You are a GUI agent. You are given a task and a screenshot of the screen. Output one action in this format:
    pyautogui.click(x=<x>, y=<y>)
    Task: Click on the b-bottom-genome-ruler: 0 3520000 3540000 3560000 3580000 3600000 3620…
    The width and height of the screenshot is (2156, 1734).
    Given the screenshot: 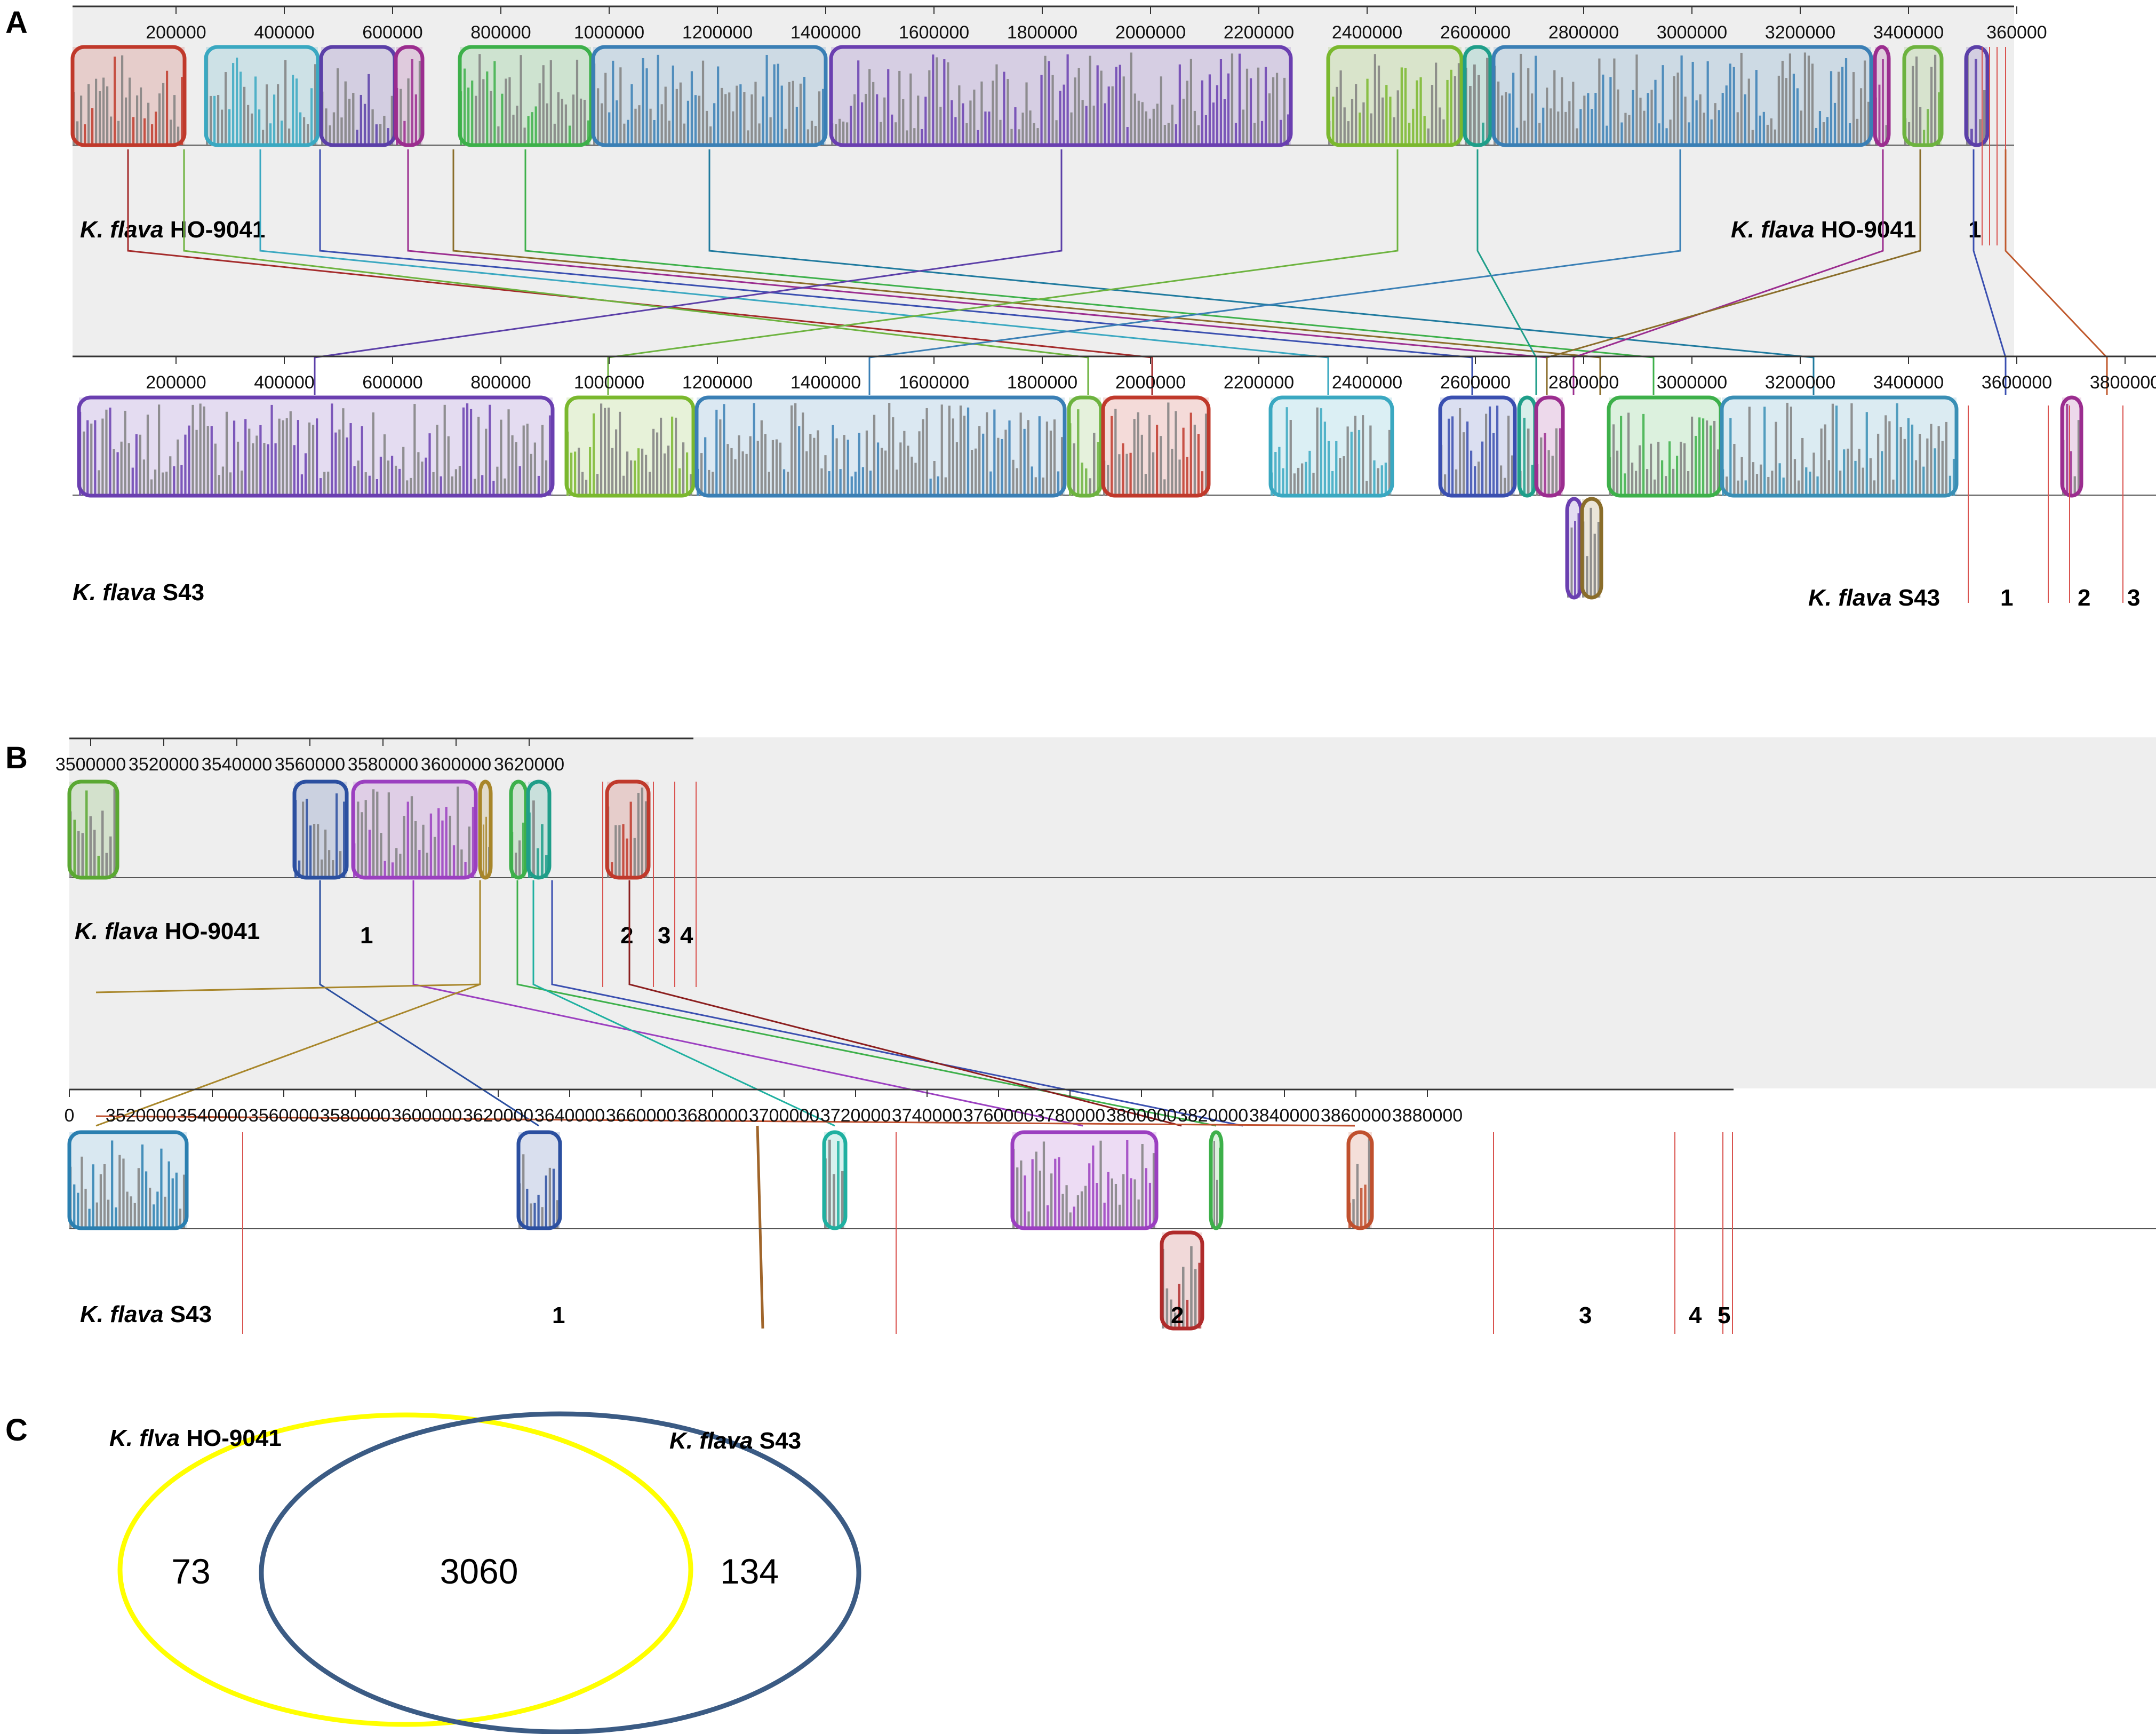 What is the action you would take?
    pyautogui.click(x=764, y=1107)
    